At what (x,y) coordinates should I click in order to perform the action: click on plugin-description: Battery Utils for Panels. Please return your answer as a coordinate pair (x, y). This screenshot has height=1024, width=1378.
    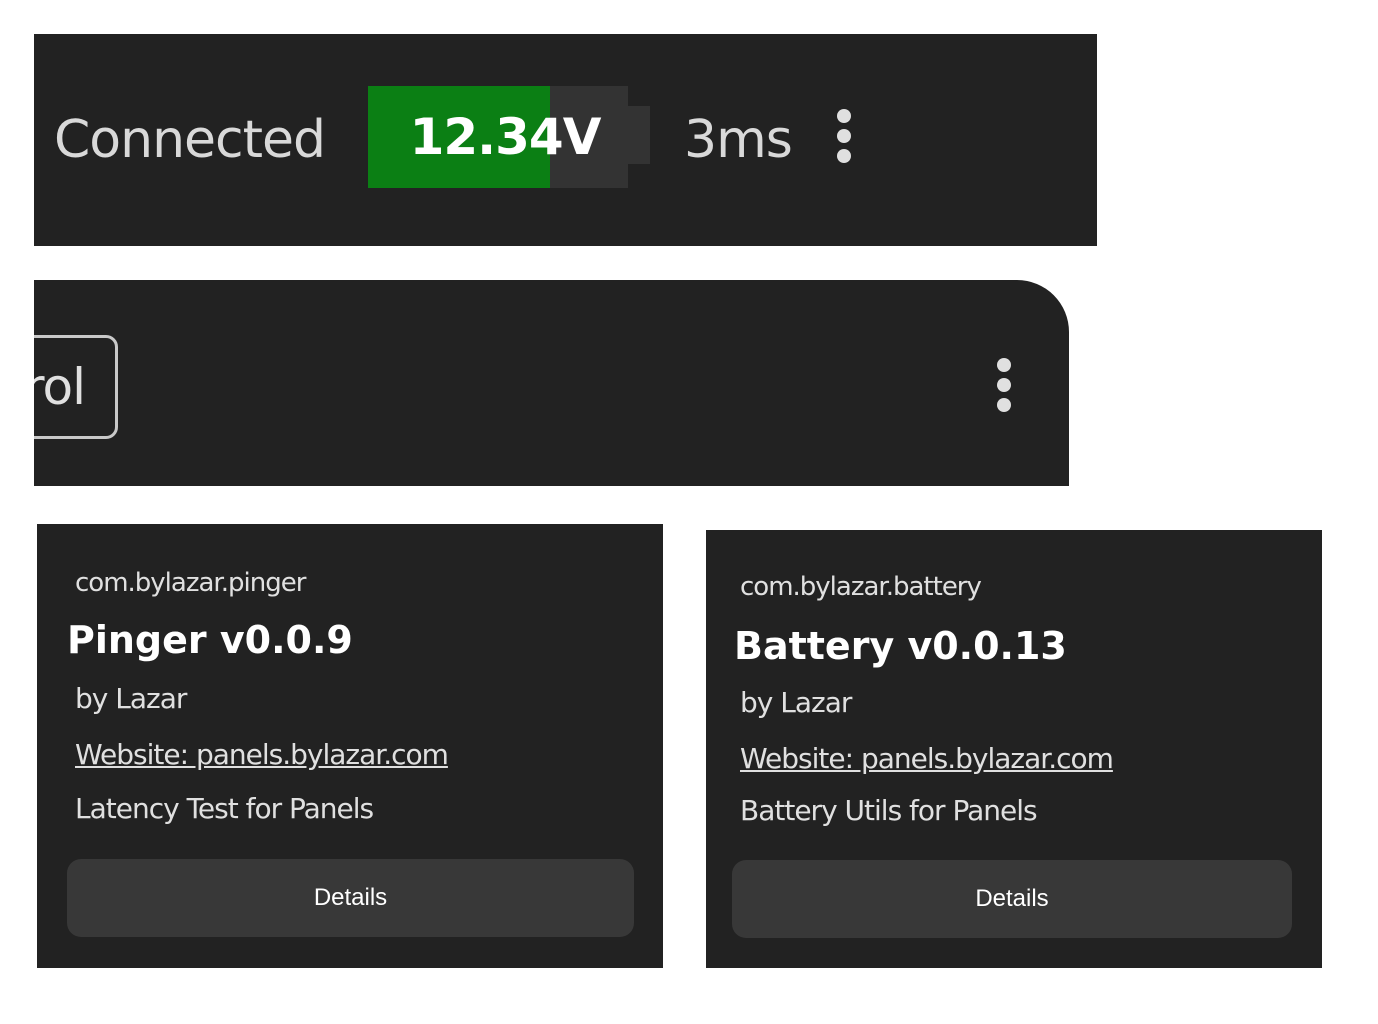
    Looking at the image, I should click on (889, 810).